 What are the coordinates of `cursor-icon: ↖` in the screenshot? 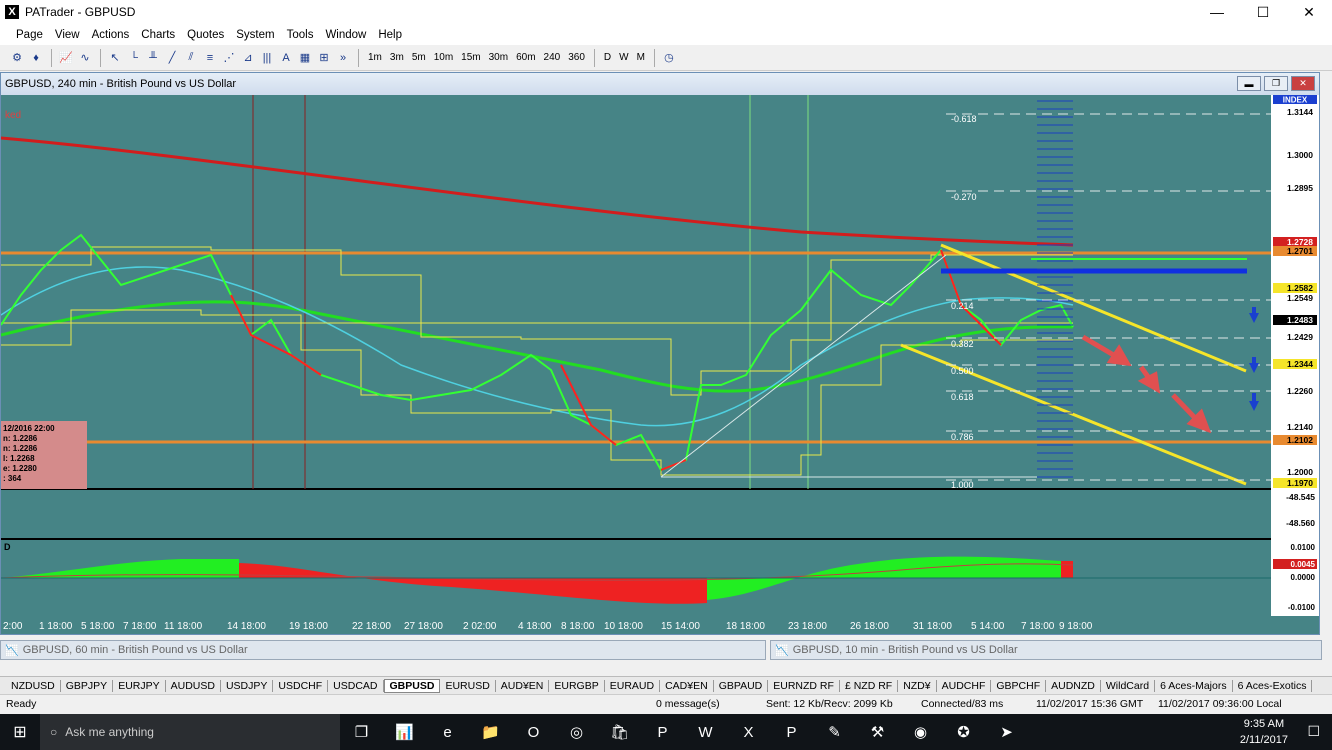 It's located at (115, 58).